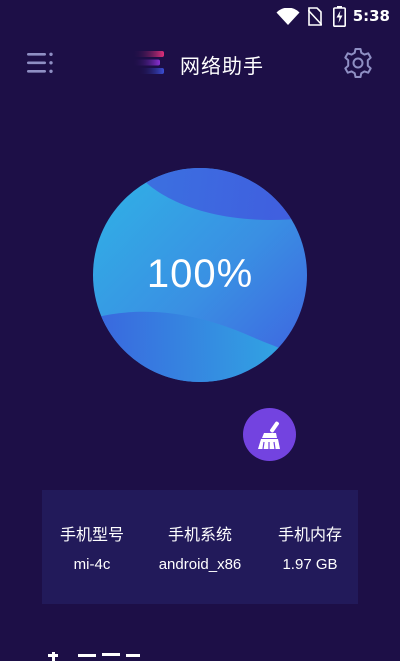  What do you see at coordinates (310, 564) in the screenshot?
I see `phone-memory-value: 1.97 GB` at bounding box center [310, 564].